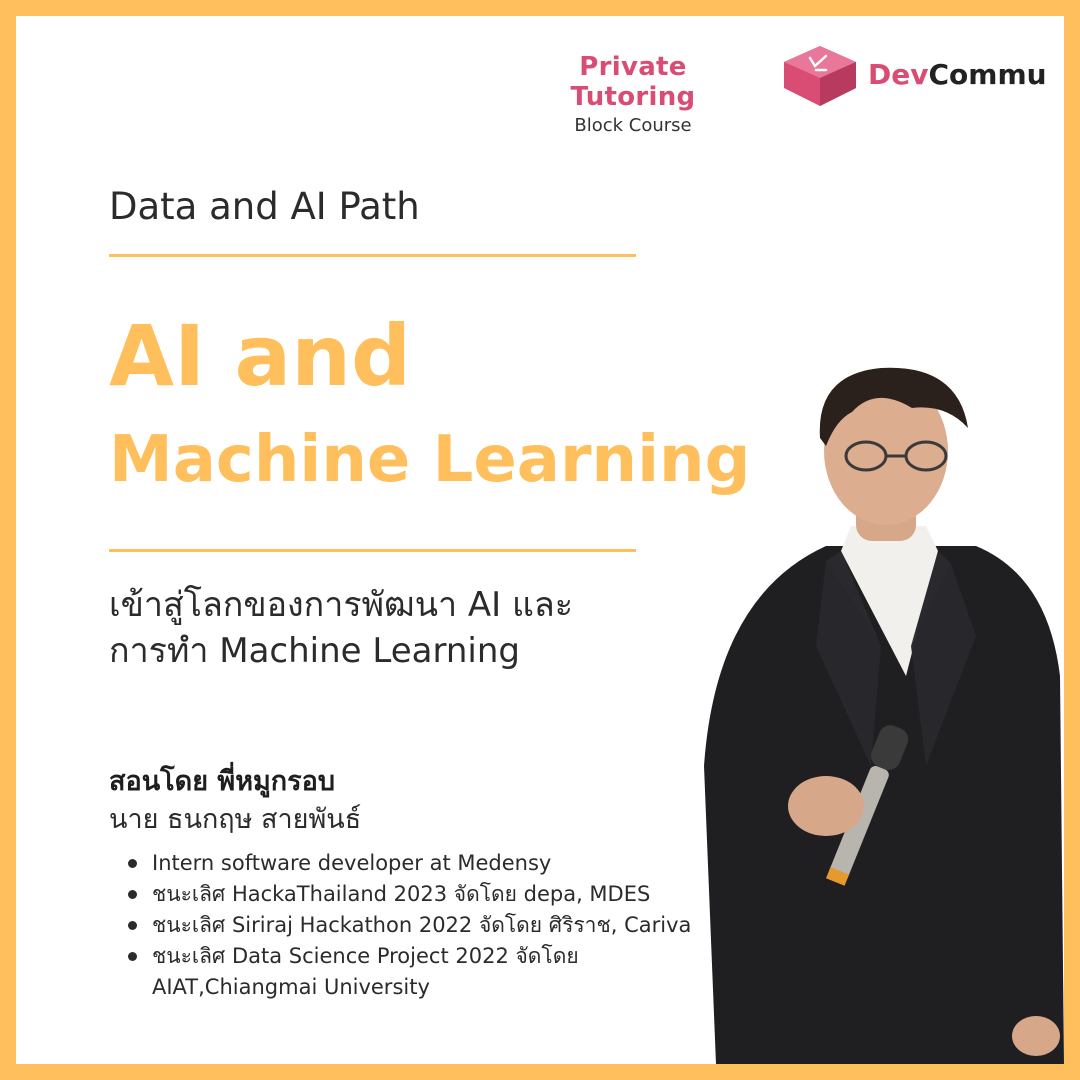  Describe the element at coordinates (372, 550) in the screenshot. I see `divider-bottom` at that location.